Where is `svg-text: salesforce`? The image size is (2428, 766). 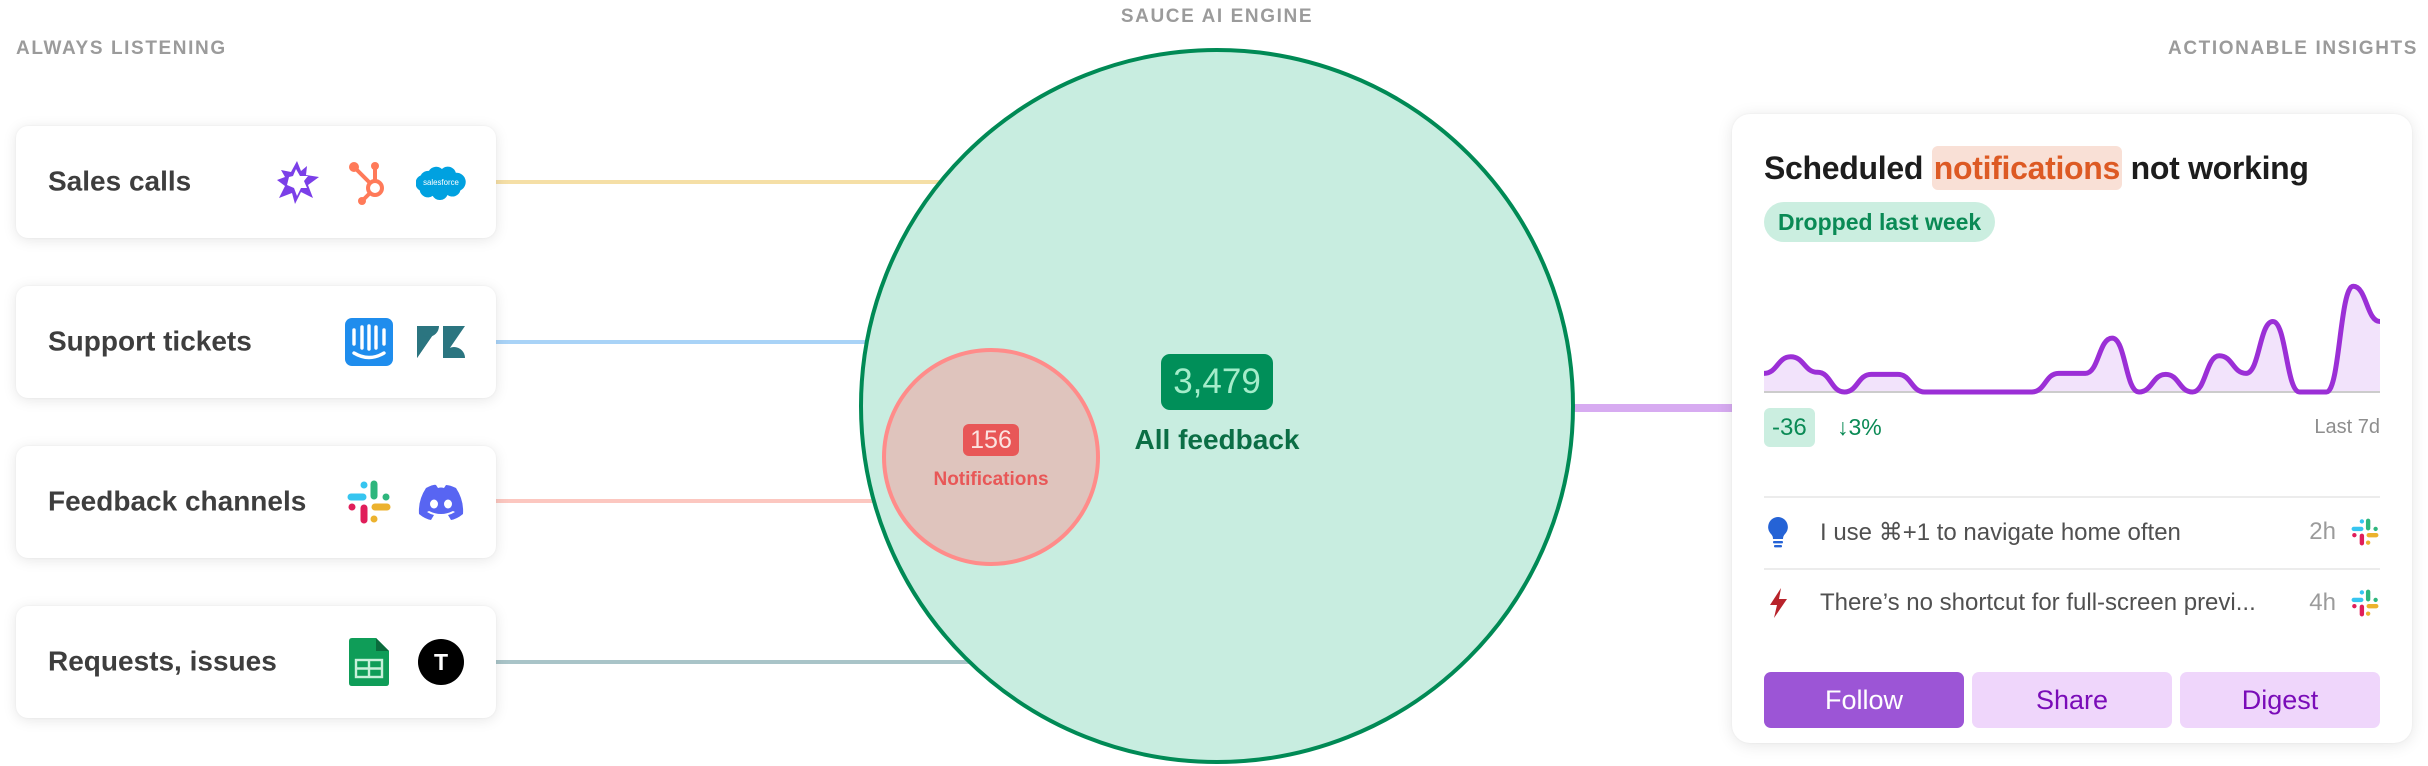
svg-text: salesforce is located at coordinates (441, 182).